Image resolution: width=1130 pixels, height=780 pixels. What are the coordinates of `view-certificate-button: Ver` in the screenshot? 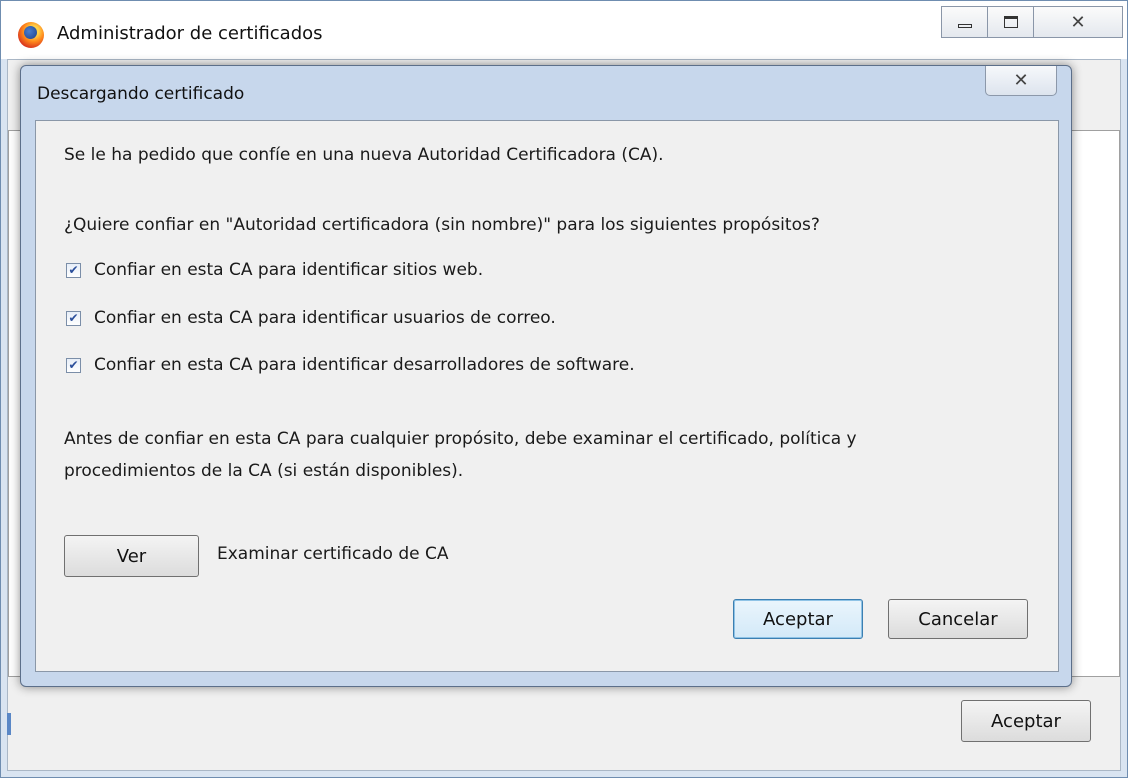 It's located at (131, 556).